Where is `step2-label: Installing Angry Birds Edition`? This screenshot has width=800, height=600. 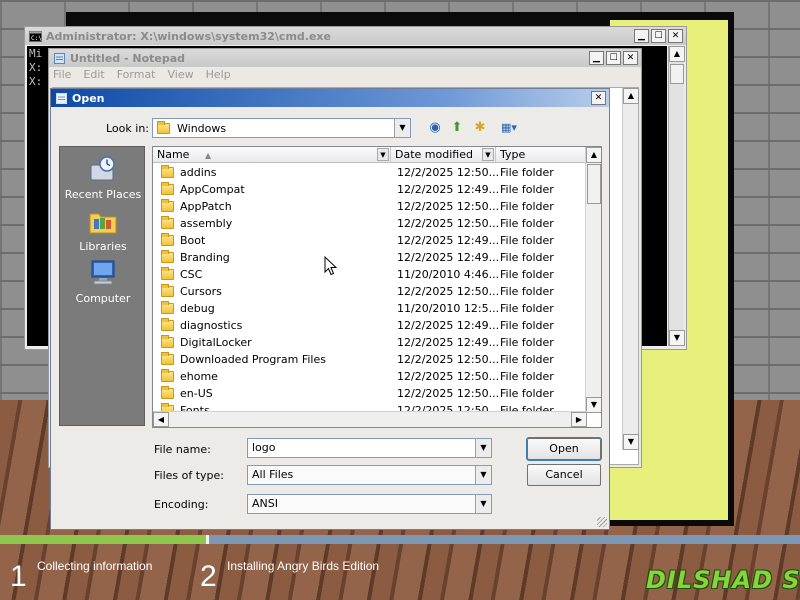
step2-label: Installing Angry Birds Edition is located at coordinates (303, 566).